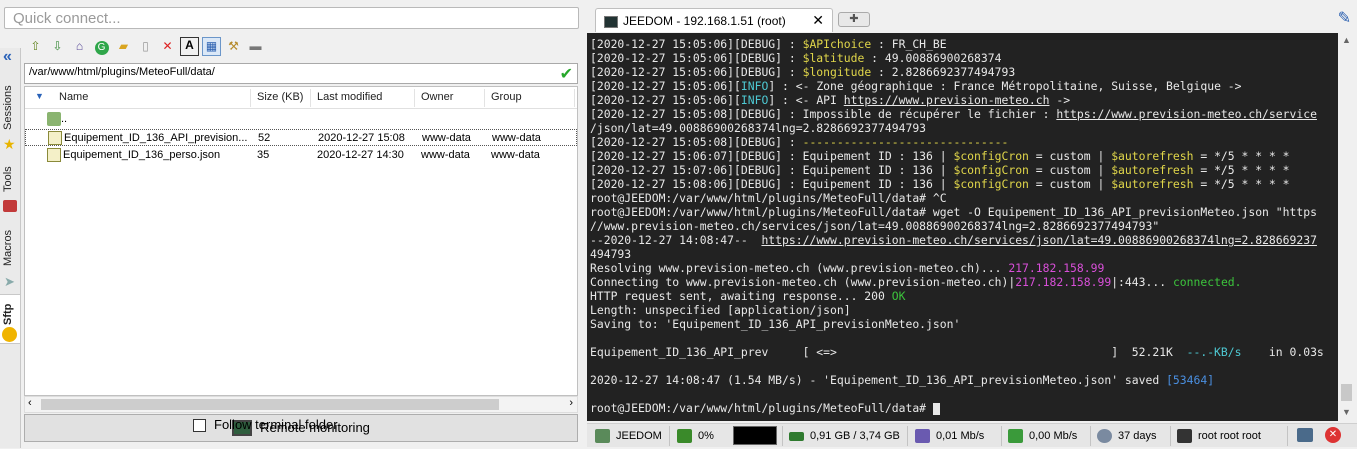  What do you see at coordinates (349, 97) in the screenshot?
I see `col-modified: Last modified` at bounding box center [349, 97].